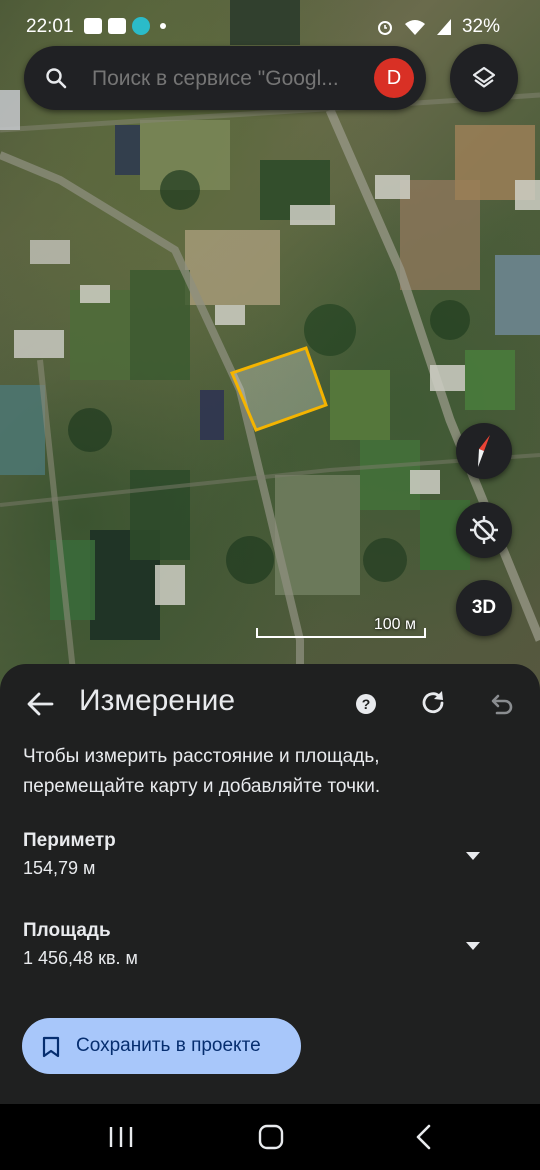 Image resolution: width=540 pixels, height=1170 pixels. What do you see at coordinates (341, 626) in the screenshot?
I see `map-scale: 100 м` at bounding box center [341, 626].